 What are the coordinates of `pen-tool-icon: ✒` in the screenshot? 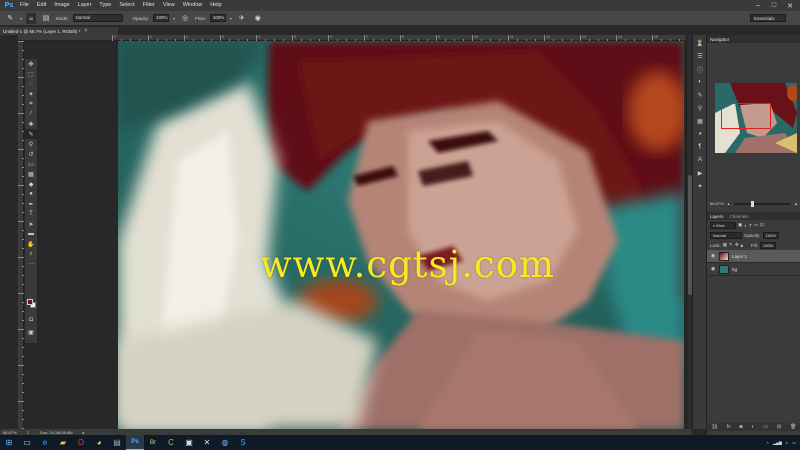 It's located at (31, 204).